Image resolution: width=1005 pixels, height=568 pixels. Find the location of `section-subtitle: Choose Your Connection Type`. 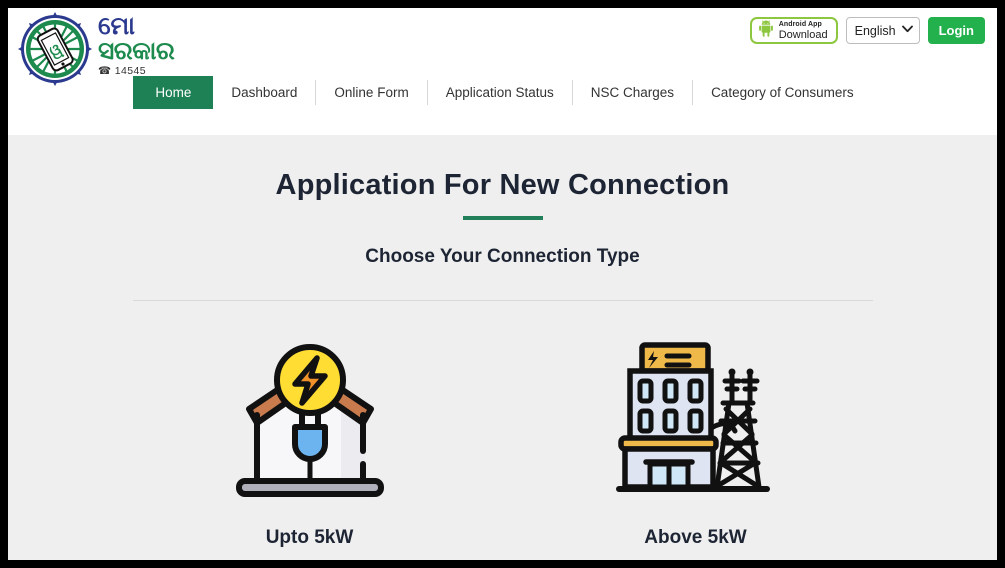

section-subtitle: Choose Your Connection Type is located at coordinates (502, 256).